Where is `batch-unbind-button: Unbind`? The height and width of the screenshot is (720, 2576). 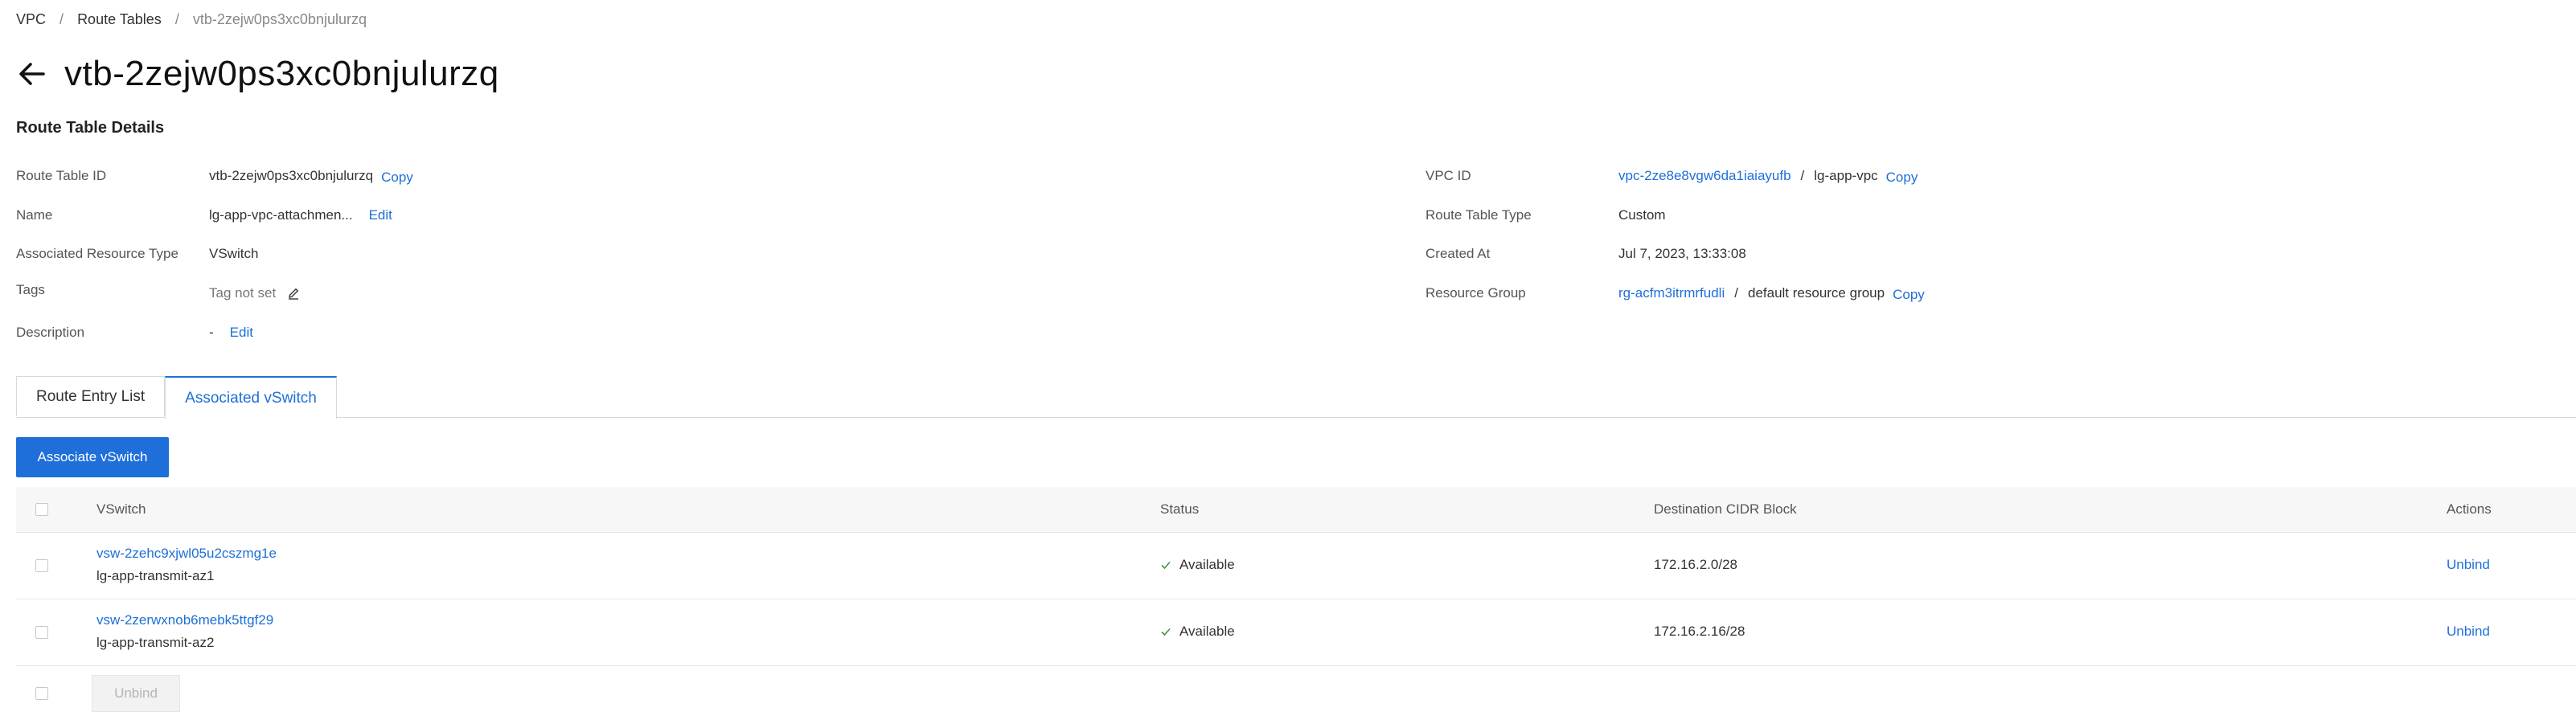
batch-unbind-button: Unbind is located at coordinates (136, 693).